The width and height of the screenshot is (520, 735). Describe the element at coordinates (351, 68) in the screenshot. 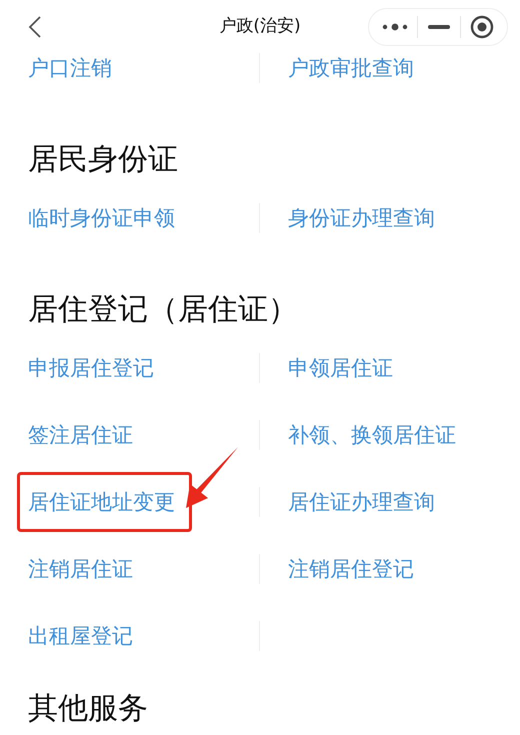

I see `service-link: 户政审批查询` at that location.